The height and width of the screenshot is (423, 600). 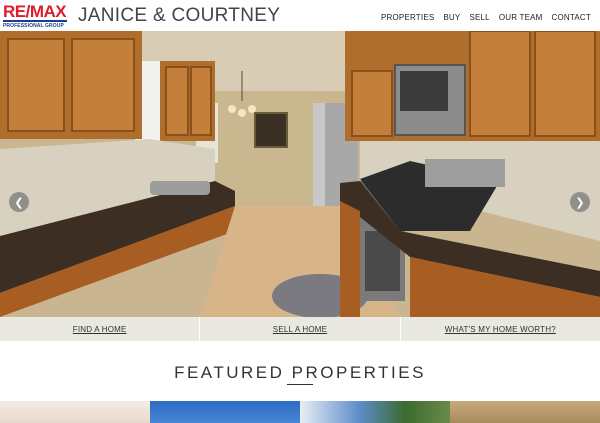 I want to click on slider-prev-button: ❮, so click(x=19, y=202).